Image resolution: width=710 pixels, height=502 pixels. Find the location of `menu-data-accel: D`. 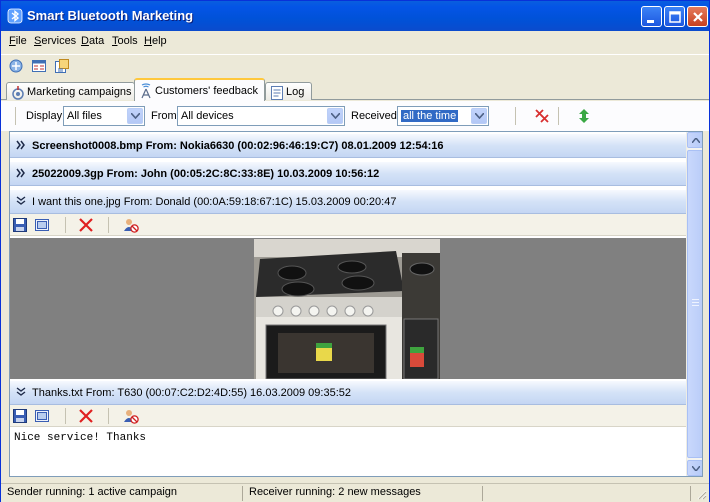

menu-data-accel: D is located at coordinates (85, 41).